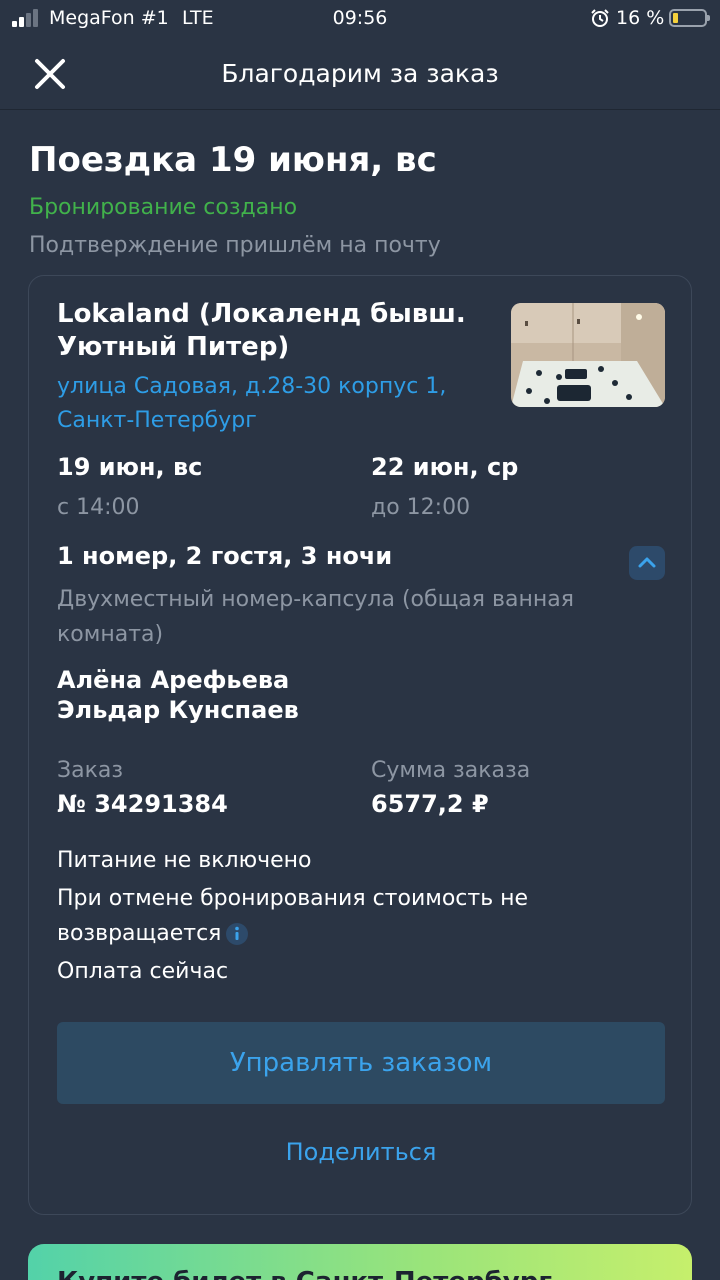  What do you see at coordinates (421, 507) in the screenshot?
I see `checkout-time: до 12:00` at bounding box center [421, 507].